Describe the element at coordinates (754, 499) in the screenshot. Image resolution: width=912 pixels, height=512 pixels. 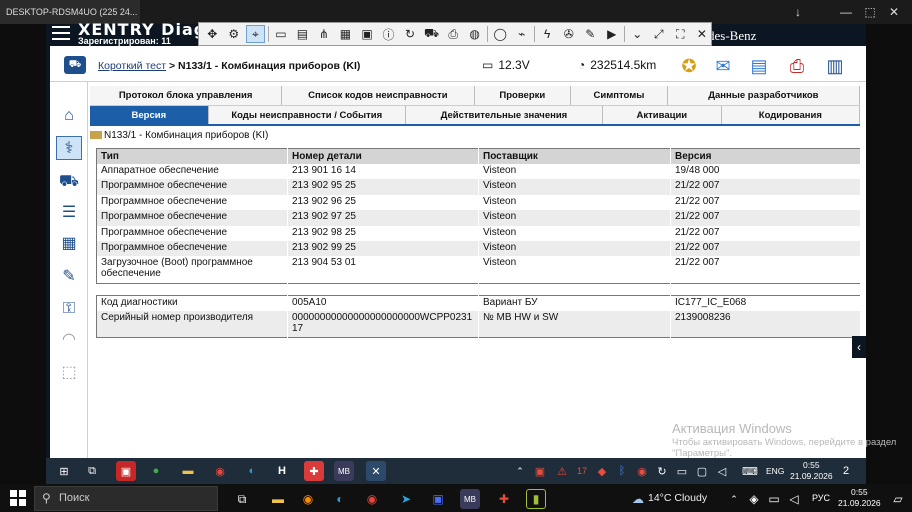
I see `tray-app-icon: ◈` at that location.